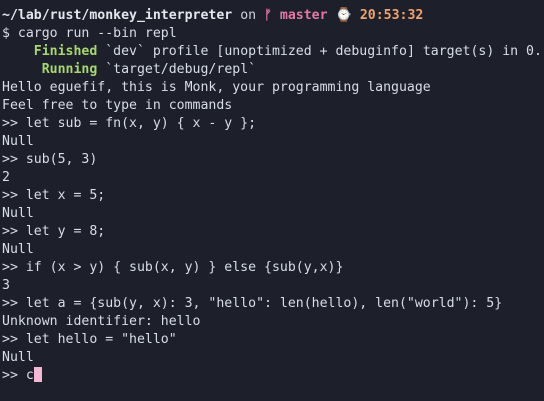  What do you see at coordinates (65, 51) in the screenshot?
I see `finished-status: Finished` at bounding box center [65, 51].